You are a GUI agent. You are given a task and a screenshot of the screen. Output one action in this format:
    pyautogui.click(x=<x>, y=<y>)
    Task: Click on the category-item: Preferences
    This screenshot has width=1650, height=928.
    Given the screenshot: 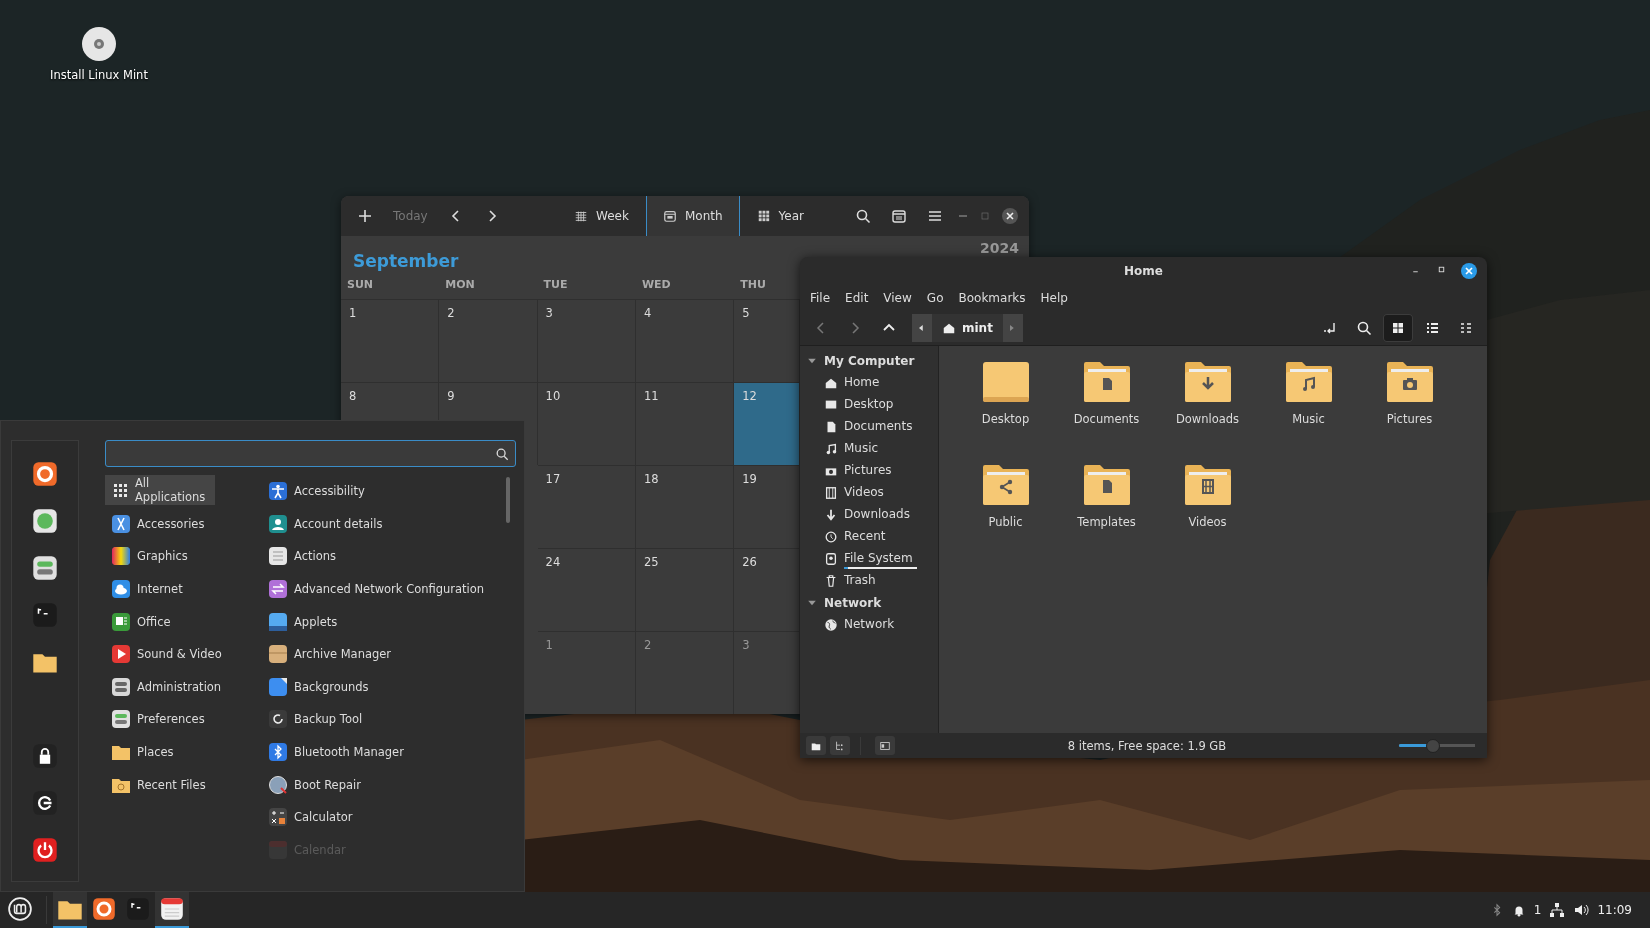 What is the action you would take?
    pyautogui.click(x=183, y=719)
    